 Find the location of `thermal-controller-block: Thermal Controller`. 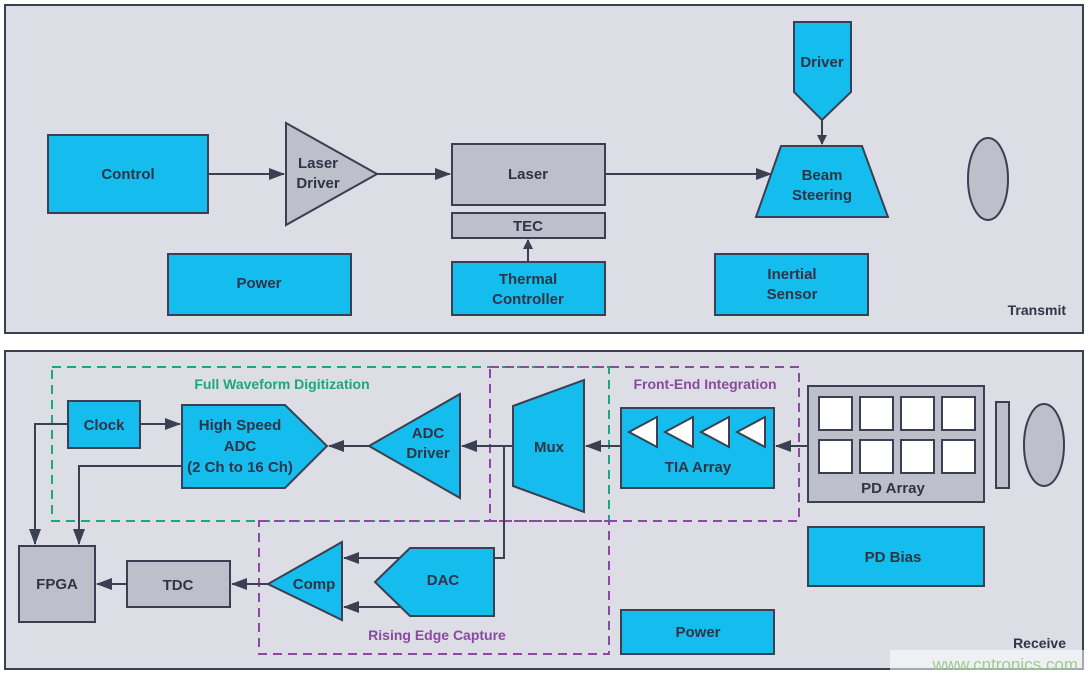

thermal-controller-block: Thermal Controller is located at coordinates (528, 288).